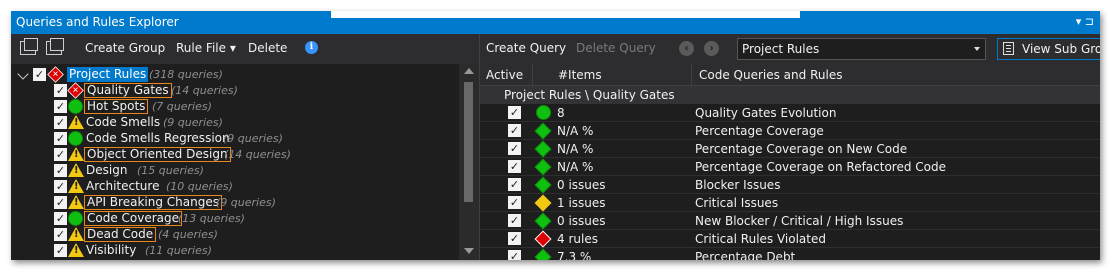 Image resolution: width=1114 pixels, height=276 pixels. What do you see at coordinates (711, 48) in the screenshot?
I see `forward-arrow-icon: ›` at bounding box center [711, 48].